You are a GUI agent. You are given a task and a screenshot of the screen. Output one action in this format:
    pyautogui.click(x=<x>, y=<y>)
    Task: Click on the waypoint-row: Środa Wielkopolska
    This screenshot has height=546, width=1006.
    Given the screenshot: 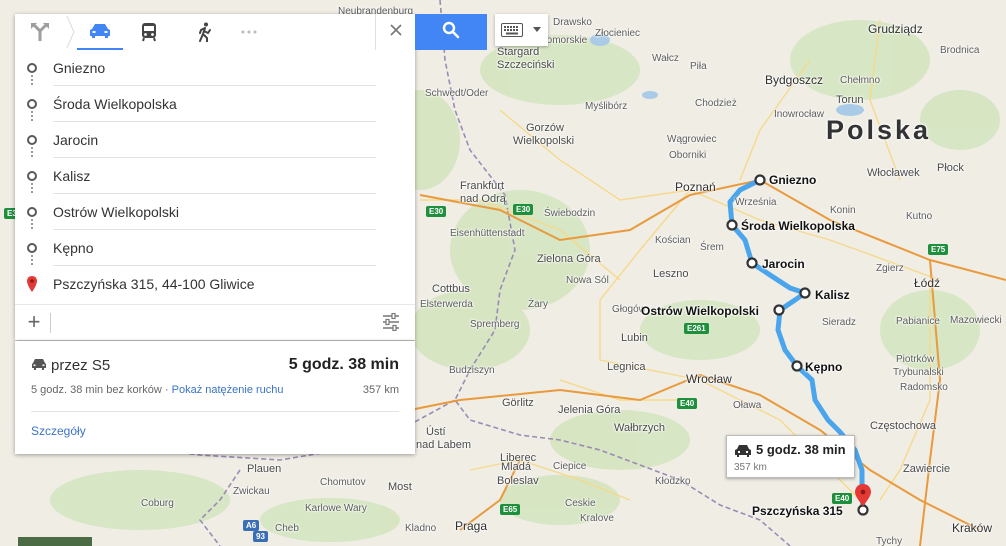 What is the action you would take?
    pyautogui.click(x=215, y=104)
    